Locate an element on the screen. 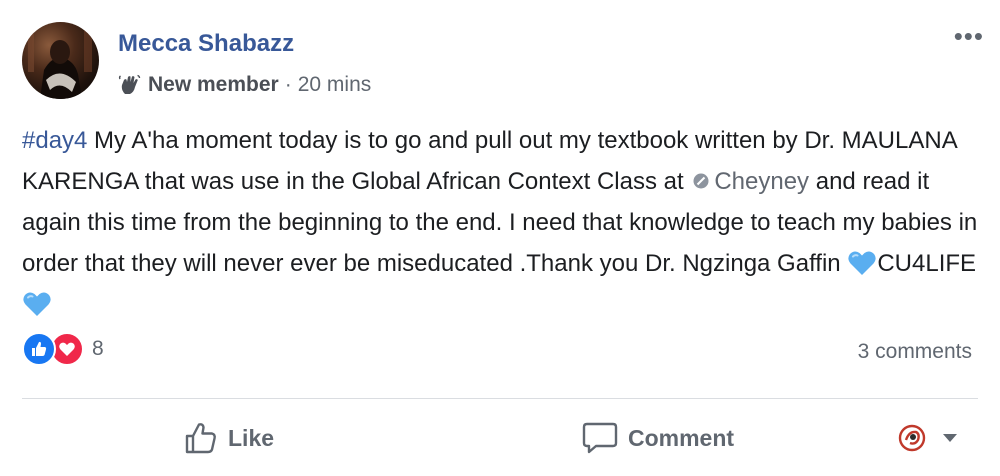 This screenshot has width=1000, height=476. verified-place-icon is located at coordinates (701, 175).